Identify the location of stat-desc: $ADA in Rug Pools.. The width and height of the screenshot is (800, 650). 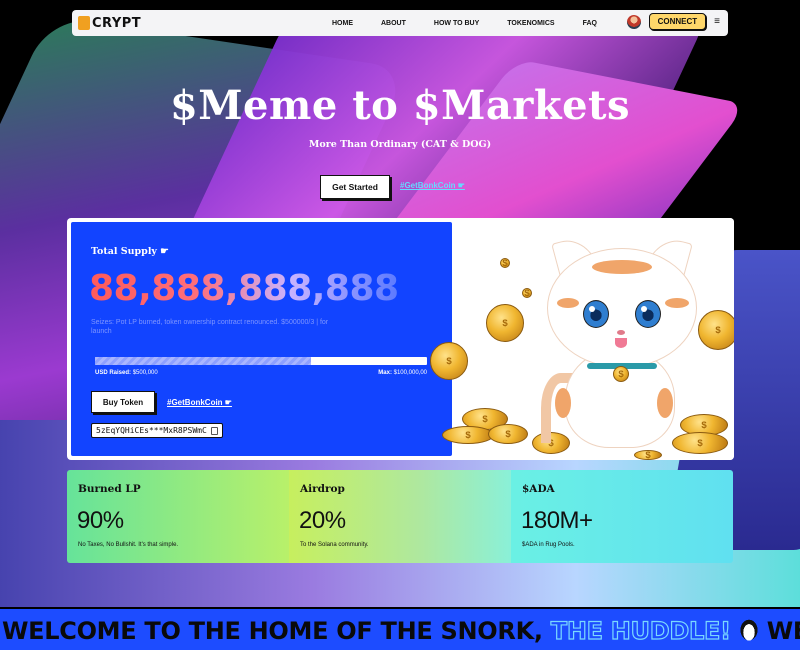
(548, 545).